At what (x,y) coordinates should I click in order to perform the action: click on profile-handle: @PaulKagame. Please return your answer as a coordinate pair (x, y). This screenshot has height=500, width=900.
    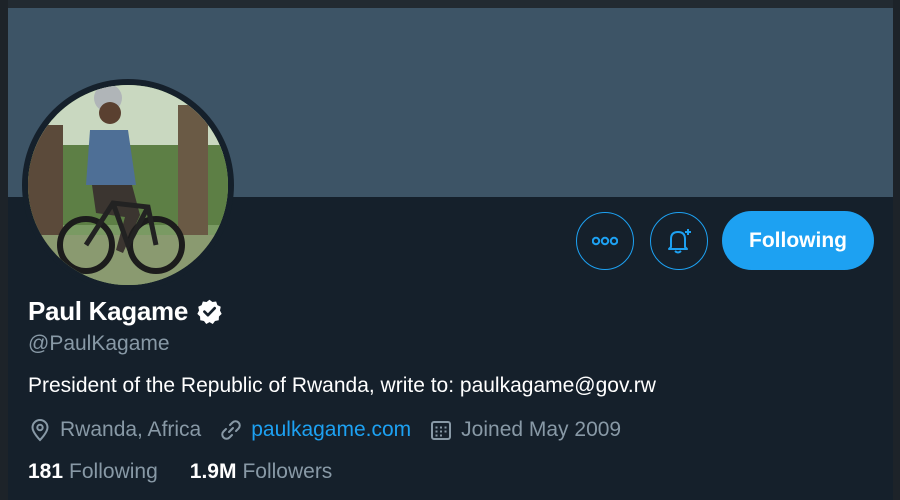
    Looking at the image, I should click on (99, 343).